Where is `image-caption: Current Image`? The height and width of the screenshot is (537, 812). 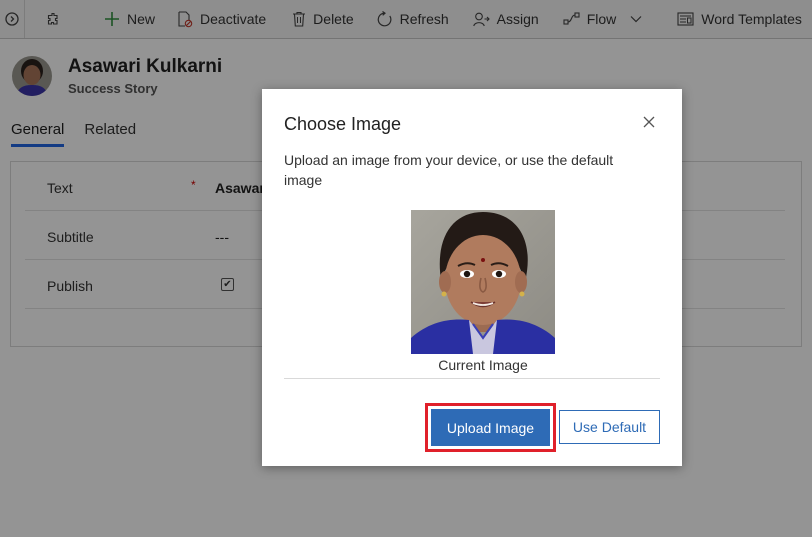 image-caption: Current Image is located at coordinates (483, 365).